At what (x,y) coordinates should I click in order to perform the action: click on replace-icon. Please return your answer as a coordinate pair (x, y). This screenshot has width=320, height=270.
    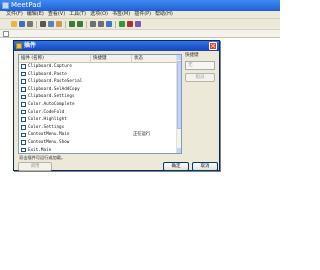
    Looking at the image, I should click on (101, 24).